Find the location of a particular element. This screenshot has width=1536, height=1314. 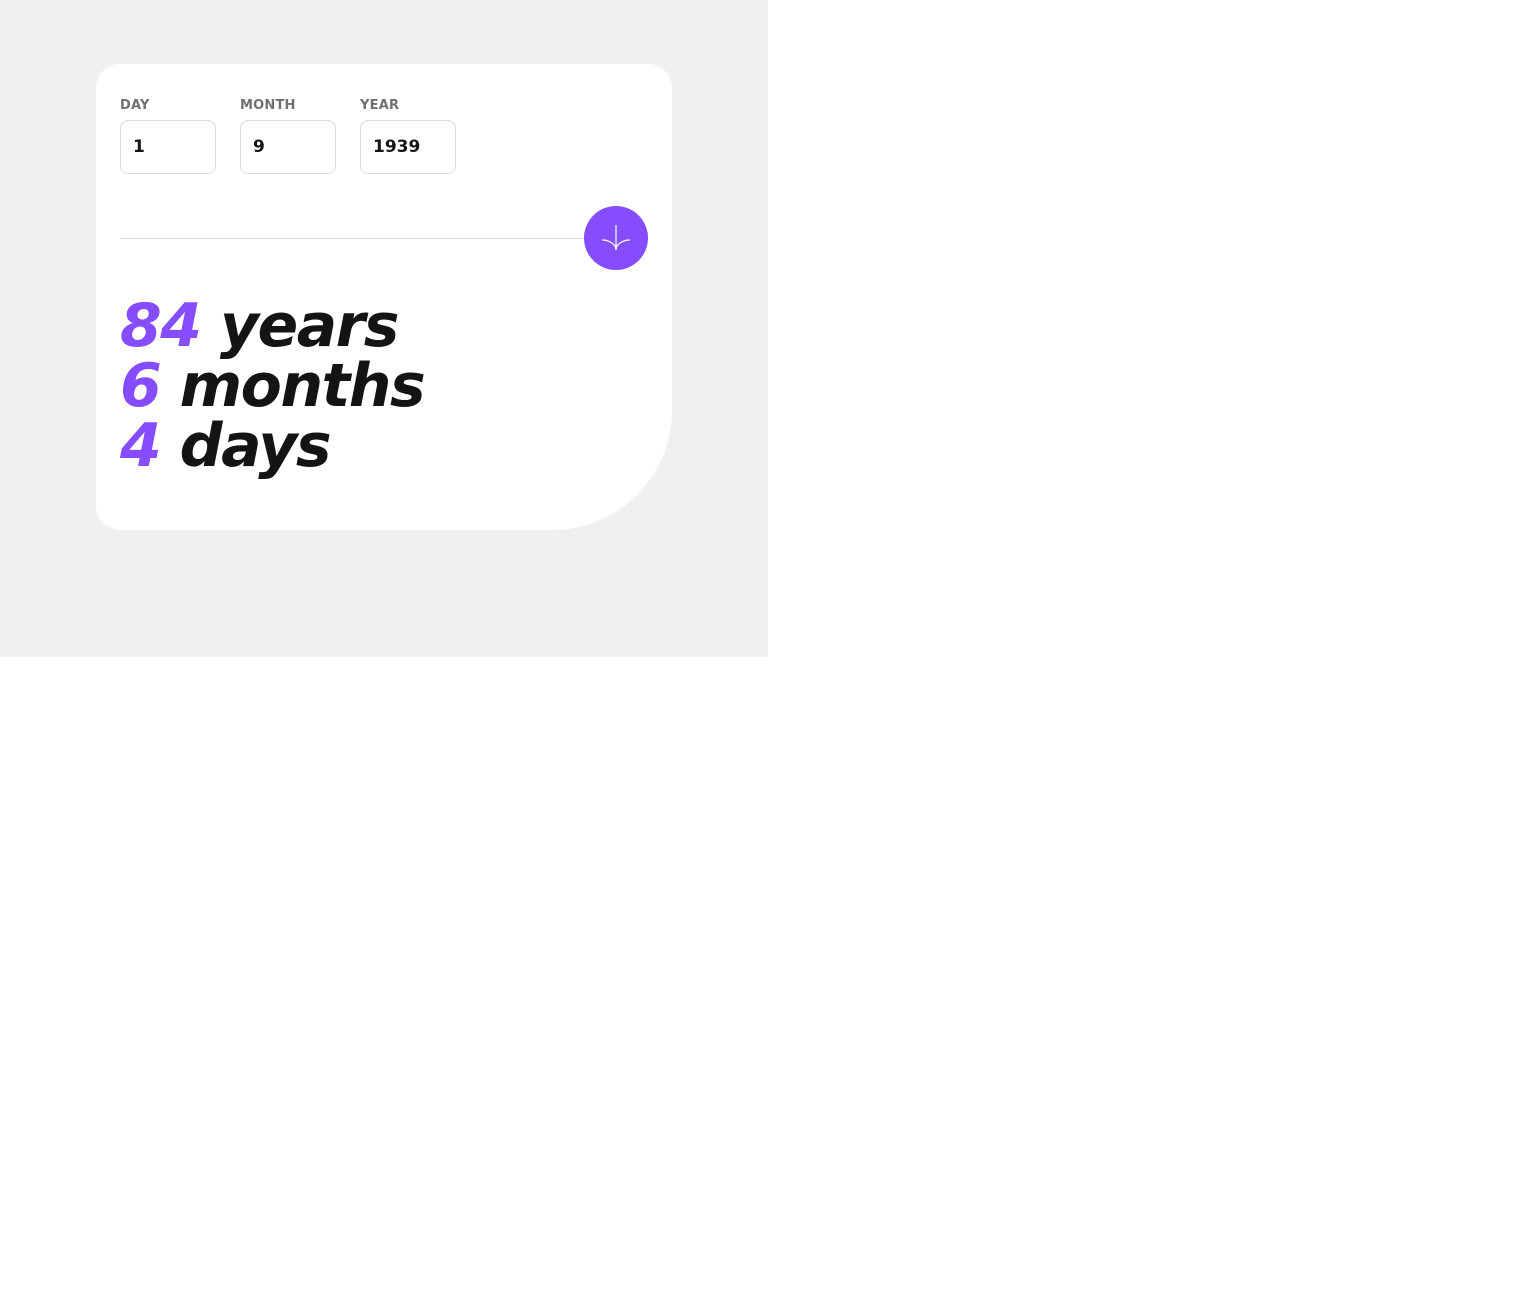

results: 84 years 6 months 4 days is located at coordinates (273, 386).